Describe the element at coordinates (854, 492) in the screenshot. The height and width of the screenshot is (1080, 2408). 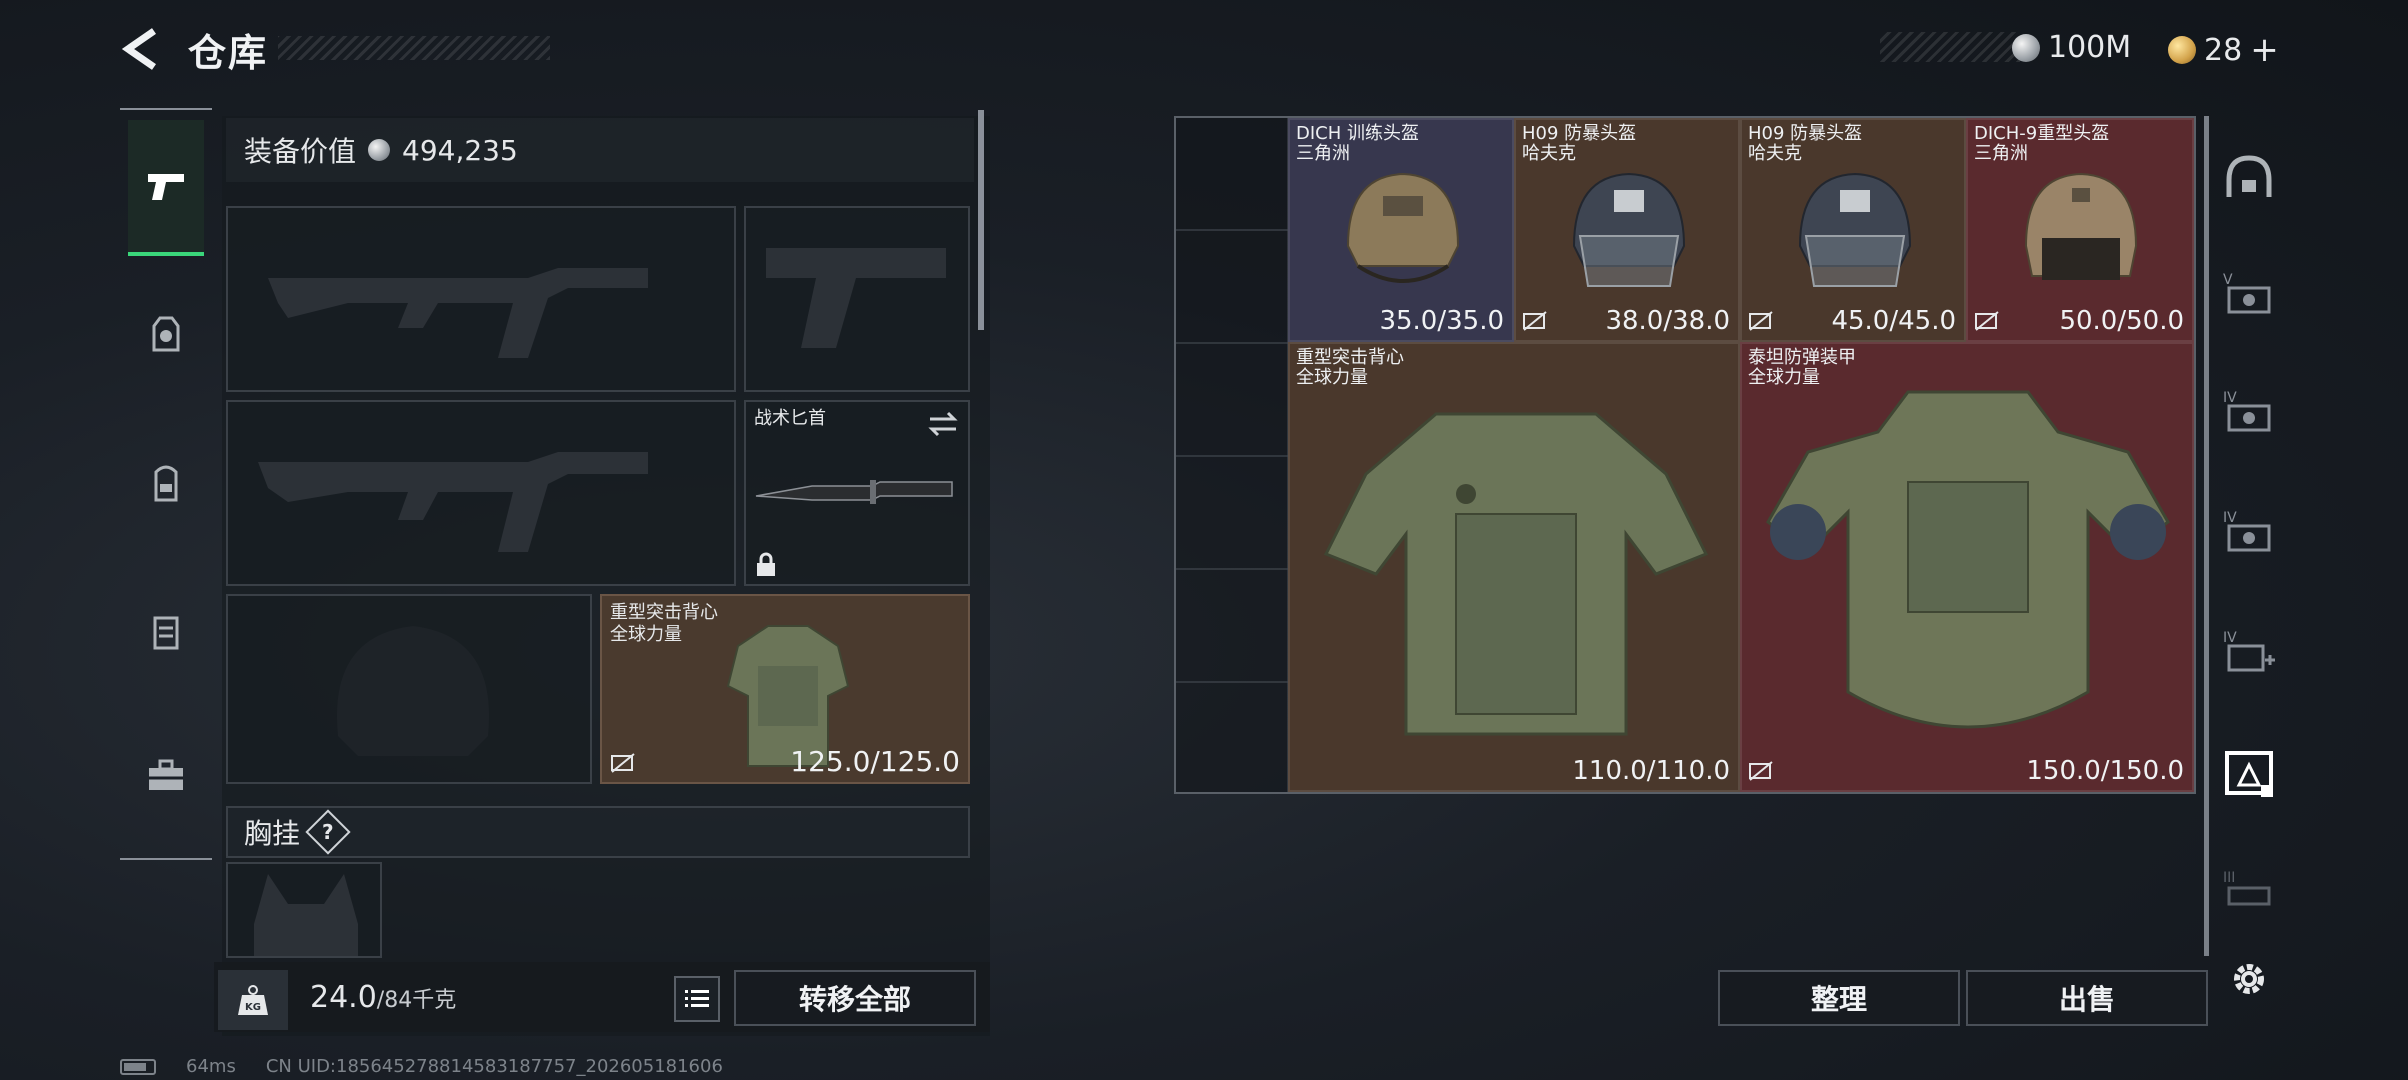
I see `tactical-knife-image` at that location.